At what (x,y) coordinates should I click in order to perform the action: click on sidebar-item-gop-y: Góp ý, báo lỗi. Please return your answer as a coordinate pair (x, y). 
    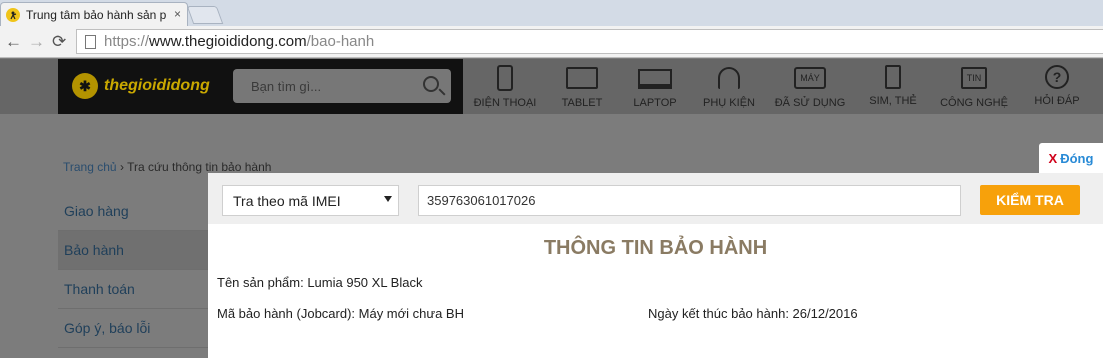
    Looking at the image, I should click on (133, 328).